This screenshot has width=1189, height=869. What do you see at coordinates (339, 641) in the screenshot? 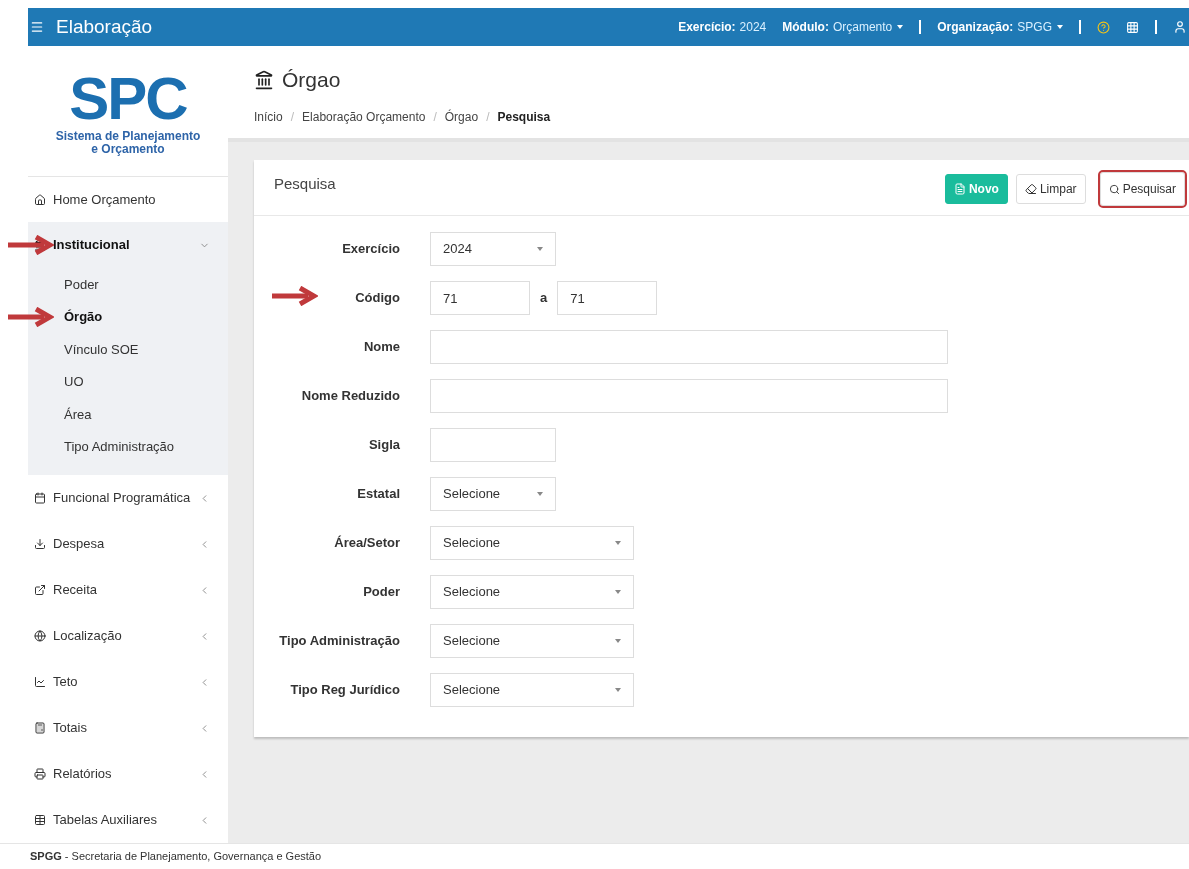
I see `field-label: Tipo Administração` at bounding box center [339, 641].